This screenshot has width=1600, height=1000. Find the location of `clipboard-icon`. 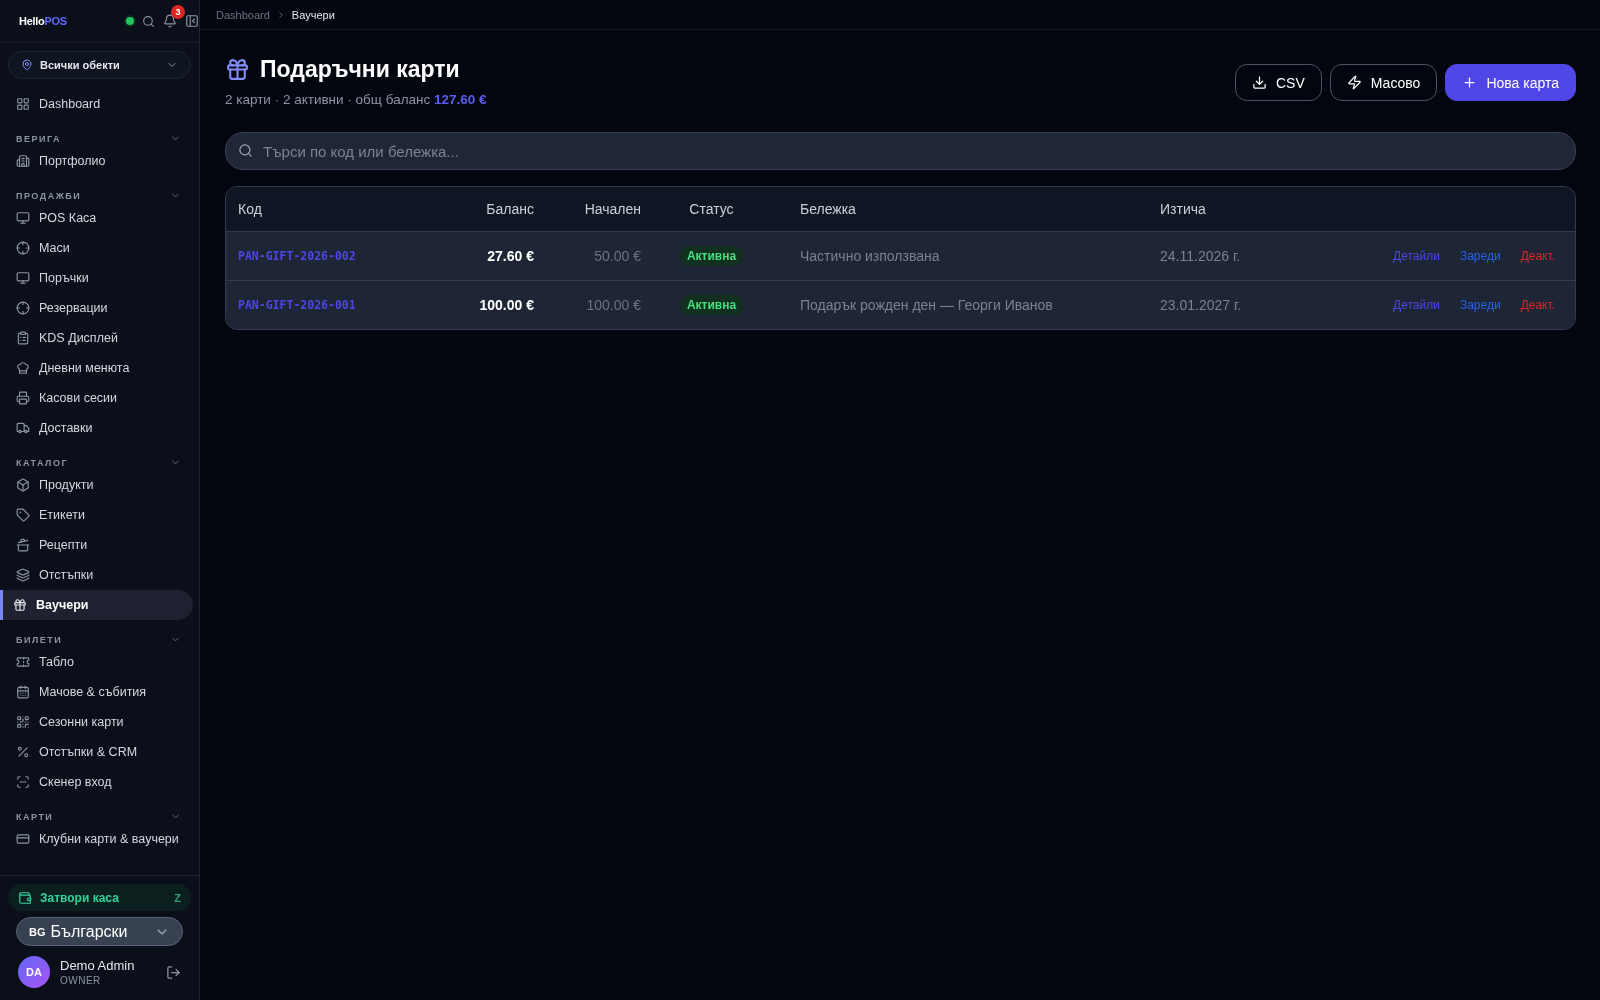

clipboard-icon is located at coordinates (23, 338).